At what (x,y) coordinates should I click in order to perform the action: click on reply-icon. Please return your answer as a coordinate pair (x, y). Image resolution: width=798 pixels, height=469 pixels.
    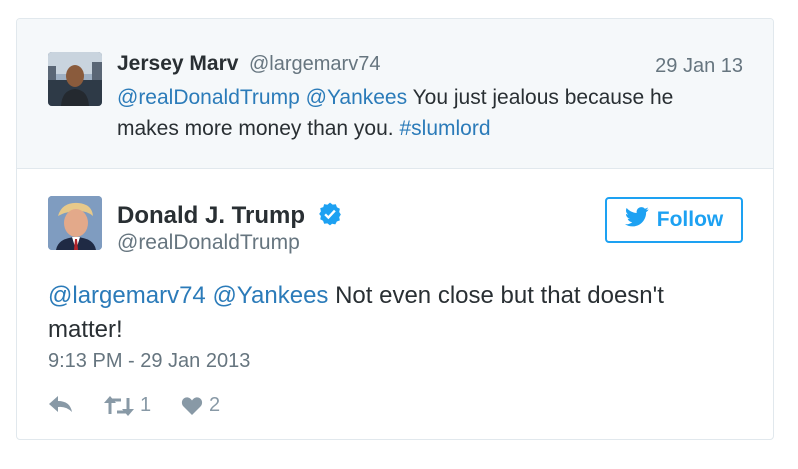
    Looking at the image, I should click on (61, 404).